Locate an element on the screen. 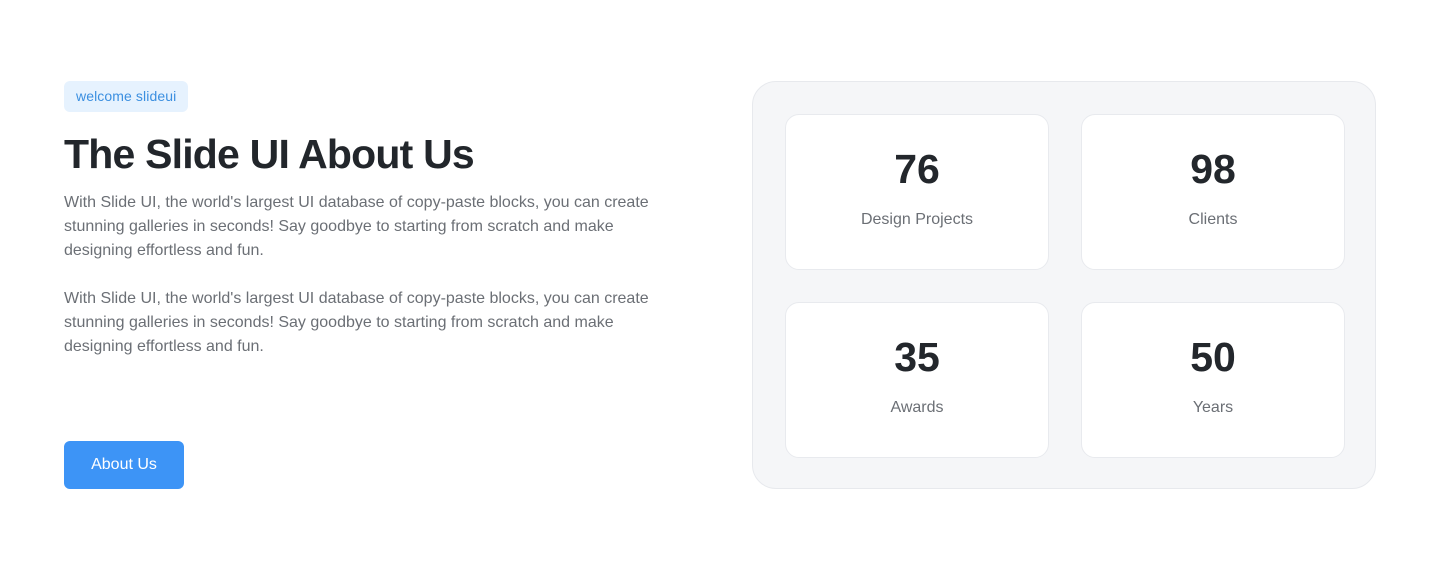 Image resolution: width=1440 pixels, height=569 pixels. stat-card-design-projects: 76 Design Projects is located at coordinates (917, 192).